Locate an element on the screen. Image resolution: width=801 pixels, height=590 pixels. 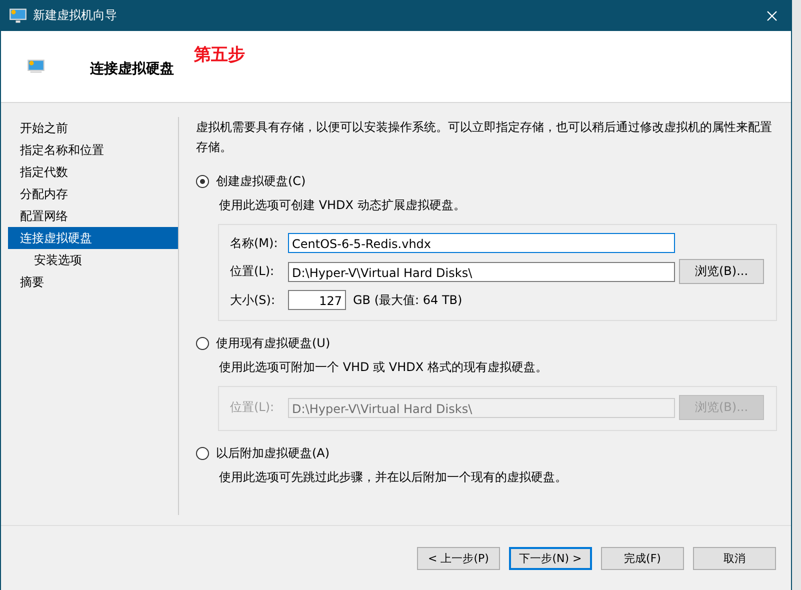
sidebar-item: 指定代数 is located at coordinates (93, 172).